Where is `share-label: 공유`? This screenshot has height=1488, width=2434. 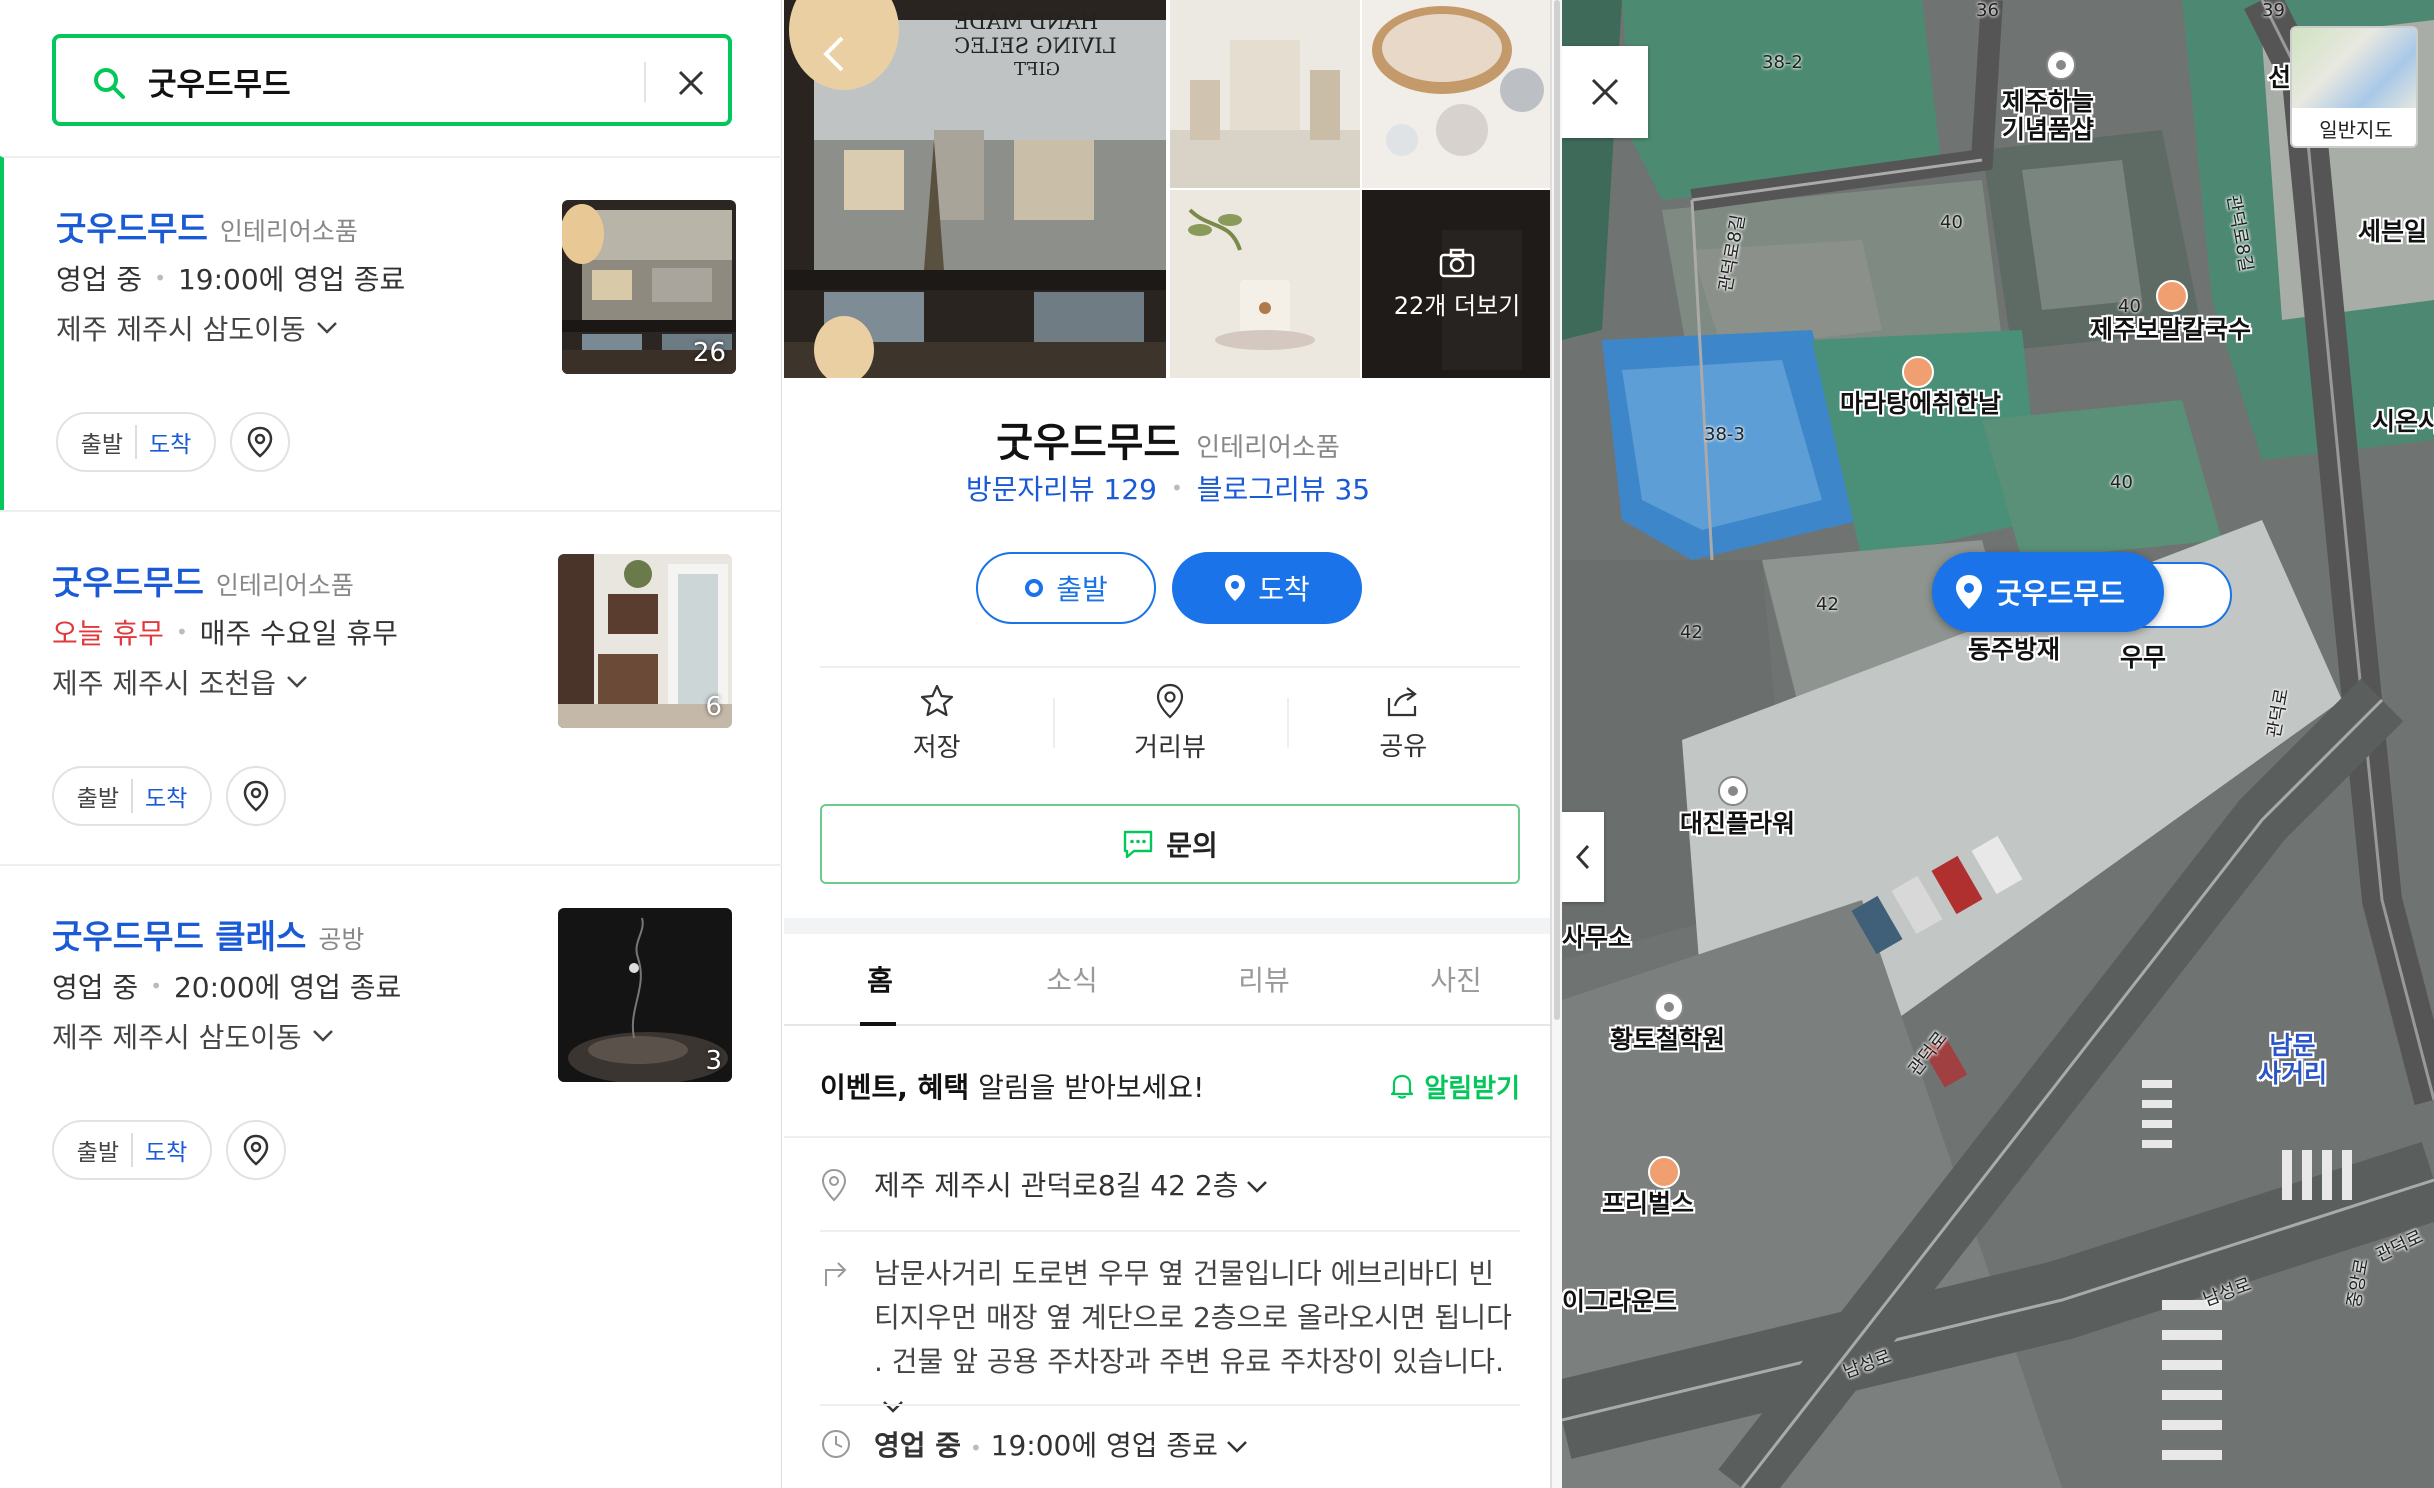
share-label: 공유 is located at coordinates (1403, 746).